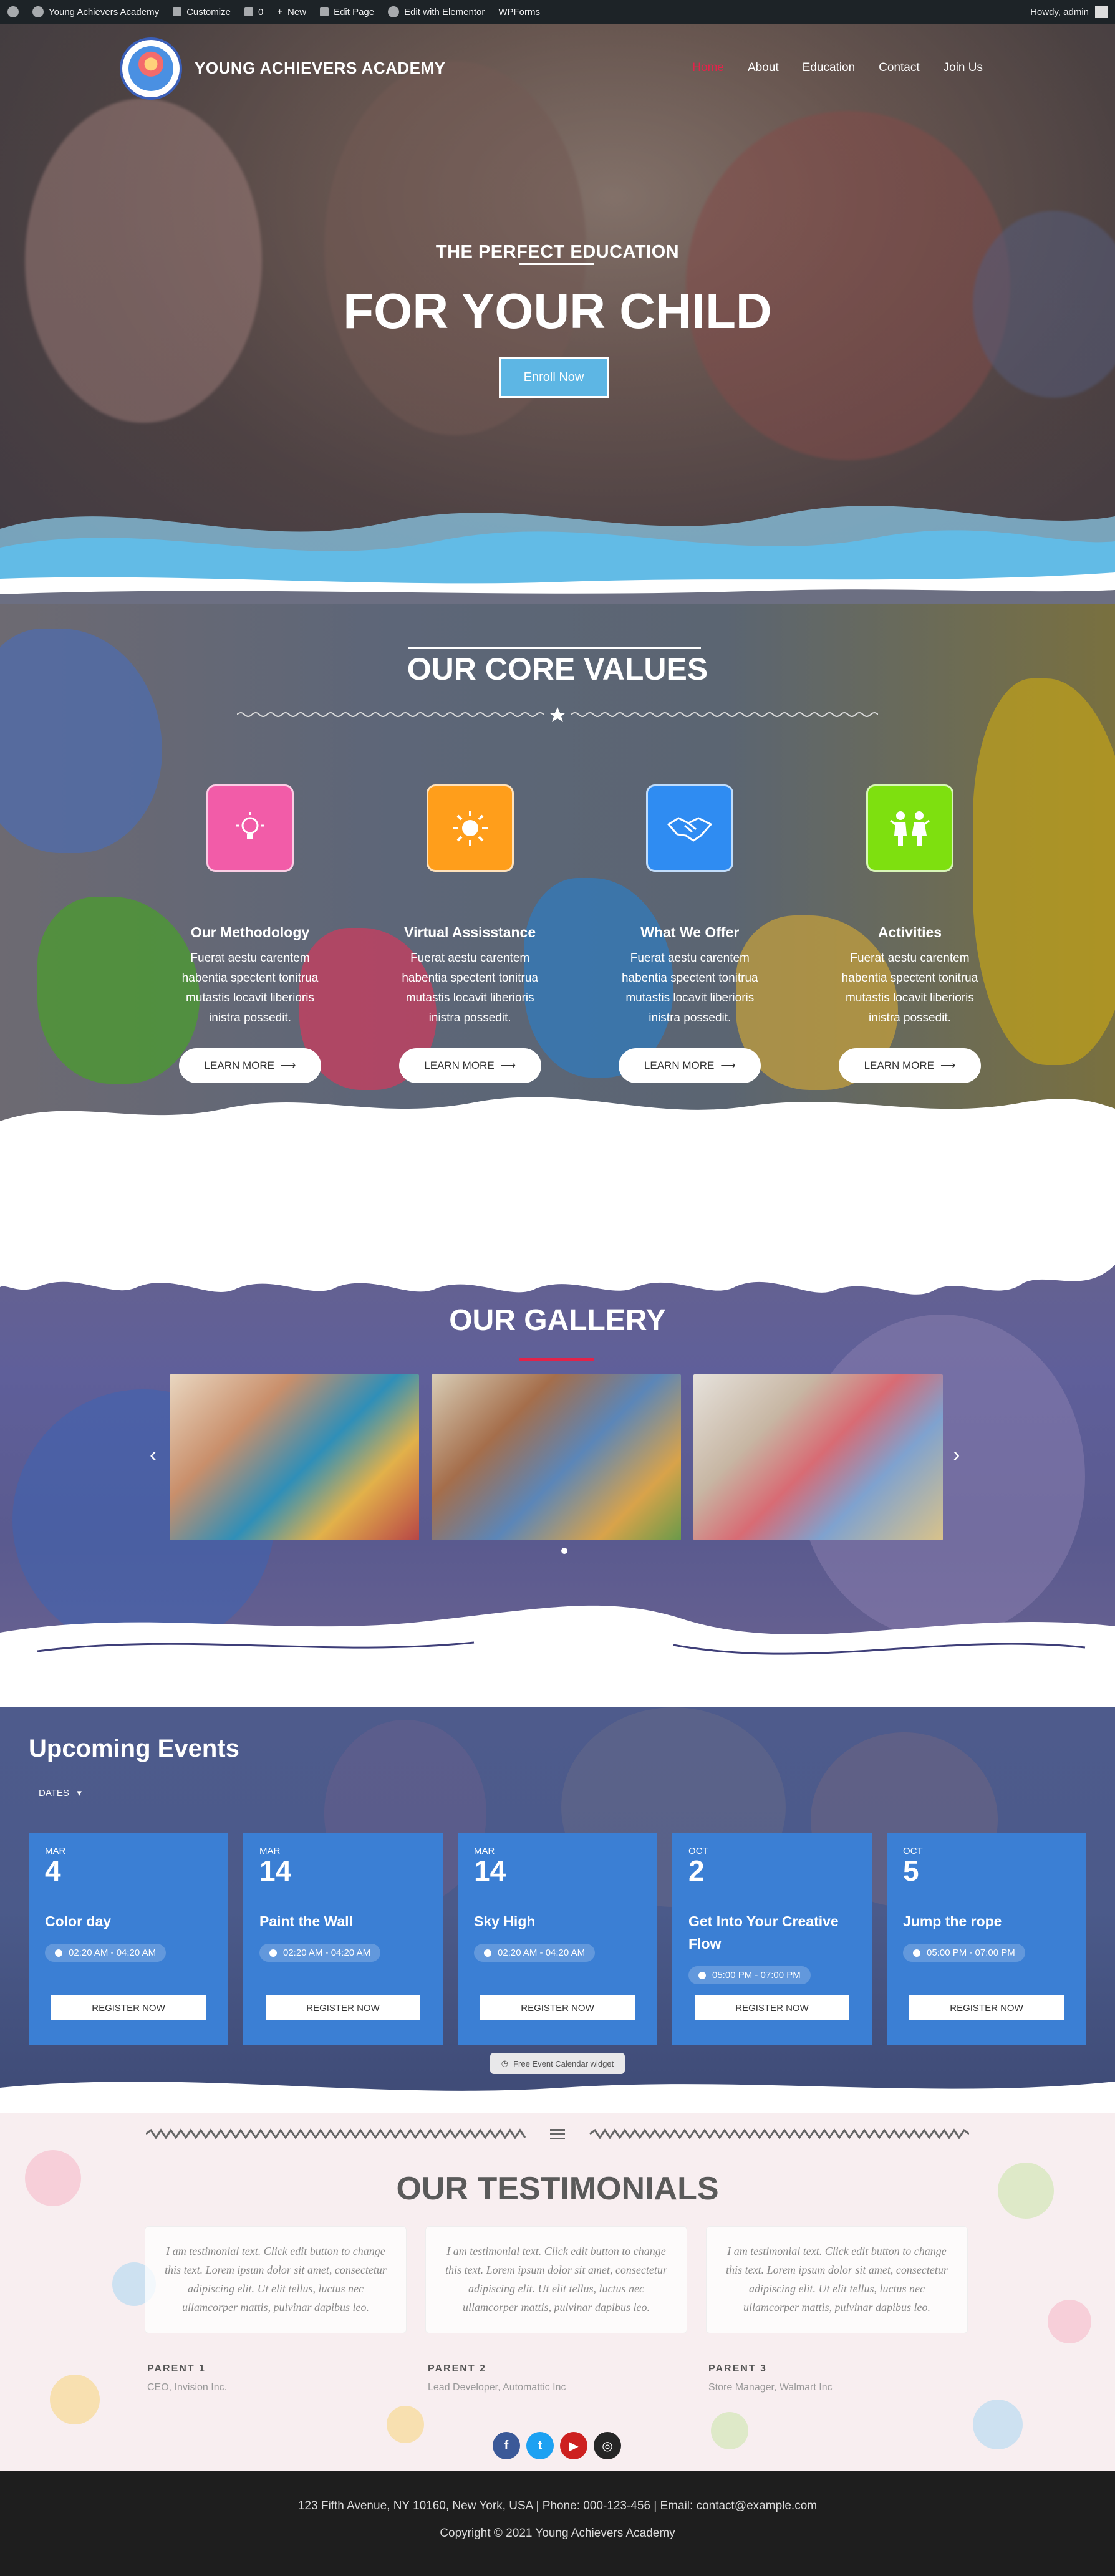 This screenshot has width=1115, height=2576. Describe the element at coordinates (770, 2387) in the screenshot. I see `testimonial-role: Store Manager, Walmart Inc` at that location.